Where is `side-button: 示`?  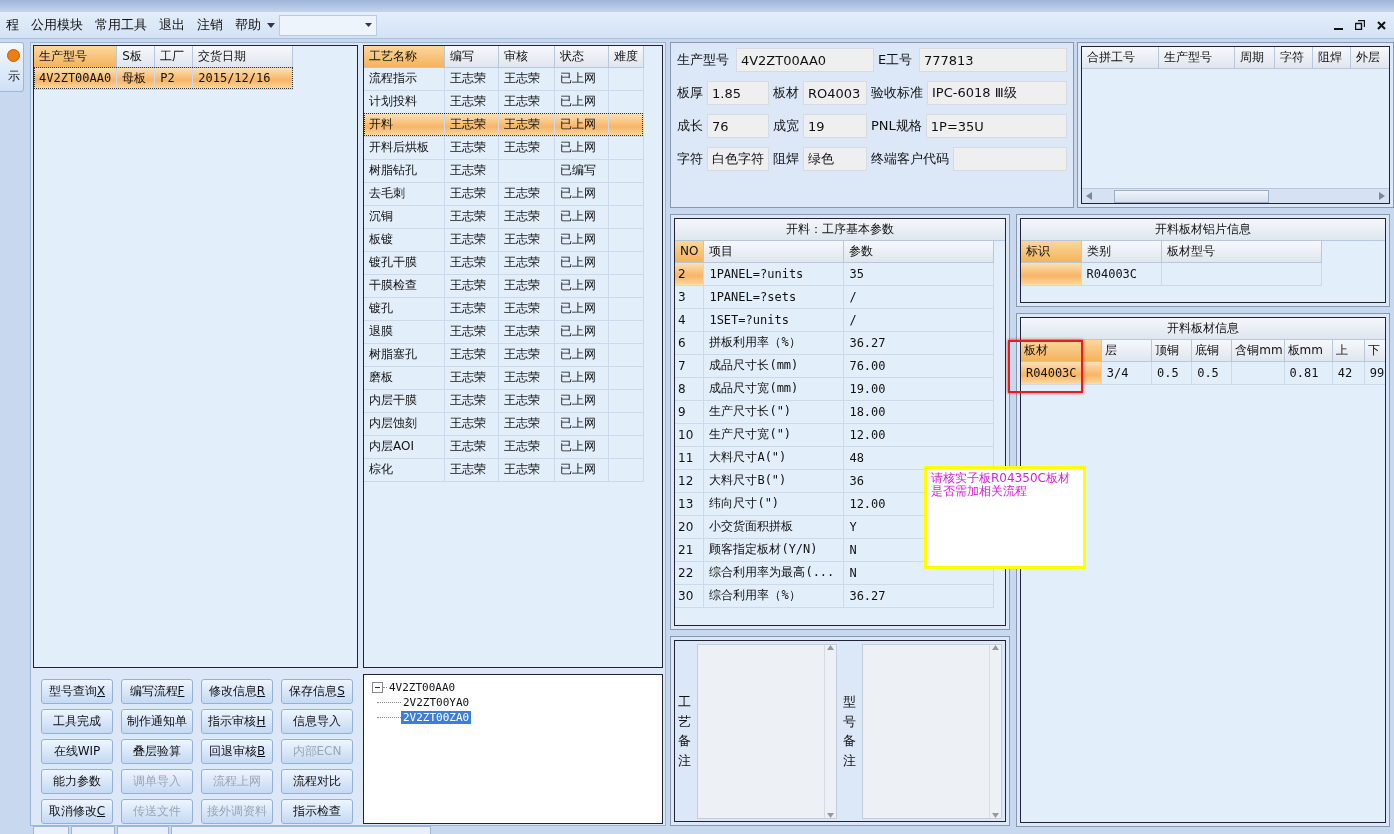
side-button: 示 is located at coordinates (12, 67).